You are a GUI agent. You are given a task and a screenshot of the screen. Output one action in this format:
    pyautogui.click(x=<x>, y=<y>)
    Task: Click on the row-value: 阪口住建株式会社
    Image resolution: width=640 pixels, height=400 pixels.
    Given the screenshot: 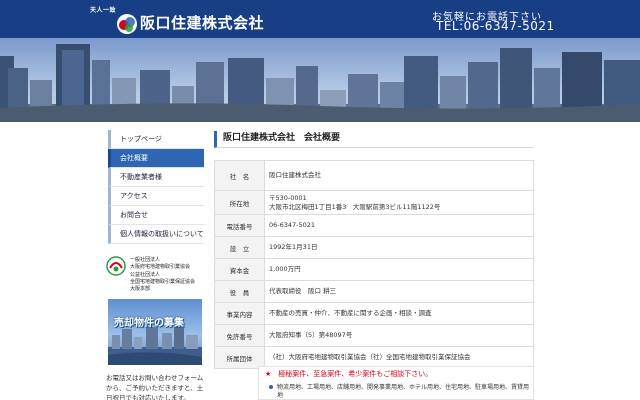 What is the action you would take?
    pyautogui.click(x=399, y=175)
    